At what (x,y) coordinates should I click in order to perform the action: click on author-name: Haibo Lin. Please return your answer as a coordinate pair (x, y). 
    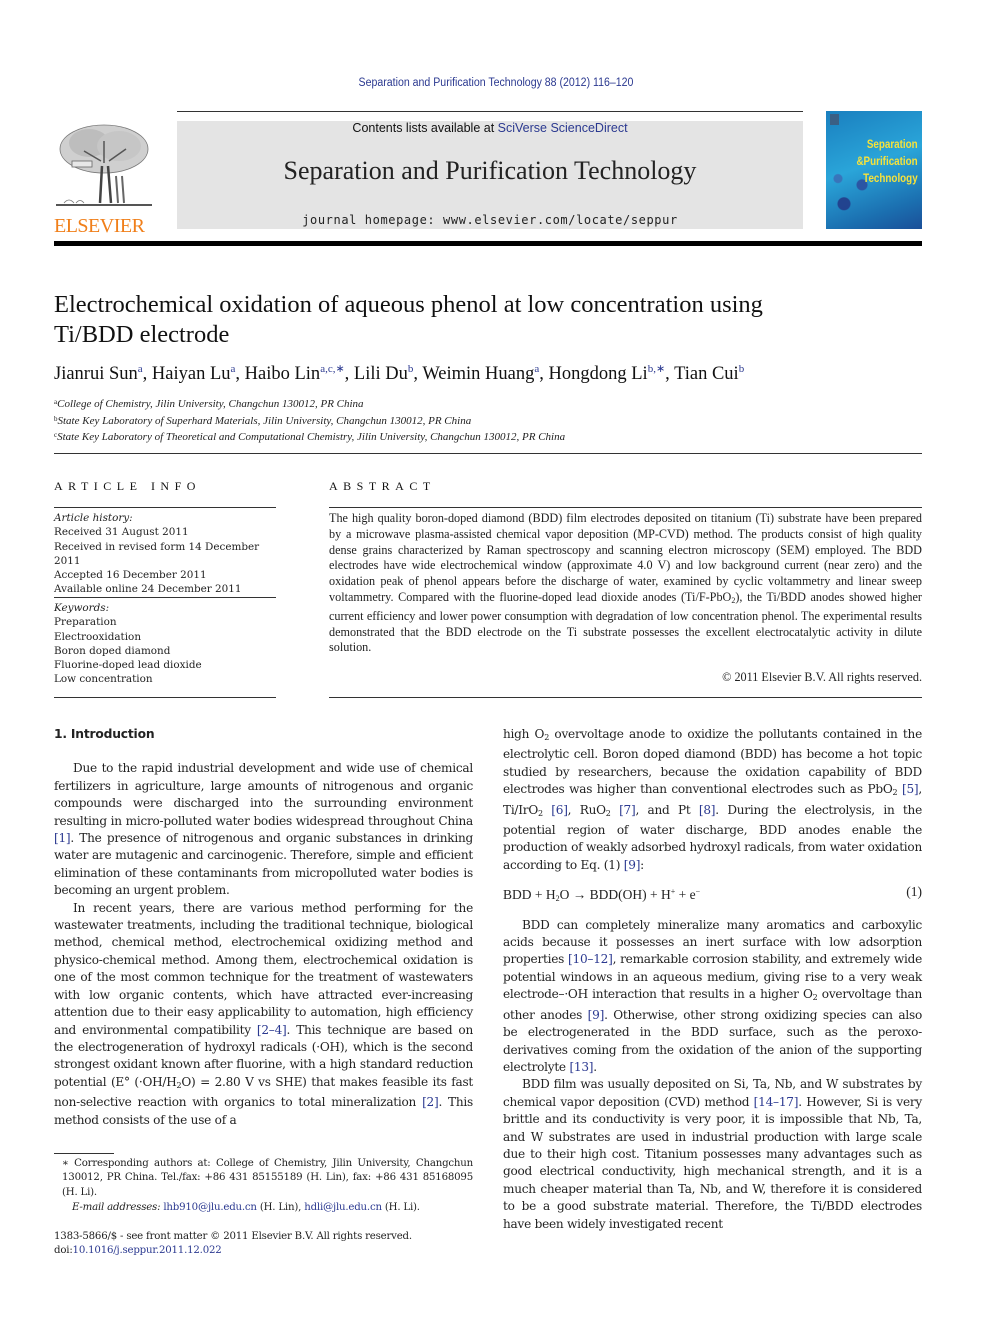
    Looking at the image, I should click on (283, 374).